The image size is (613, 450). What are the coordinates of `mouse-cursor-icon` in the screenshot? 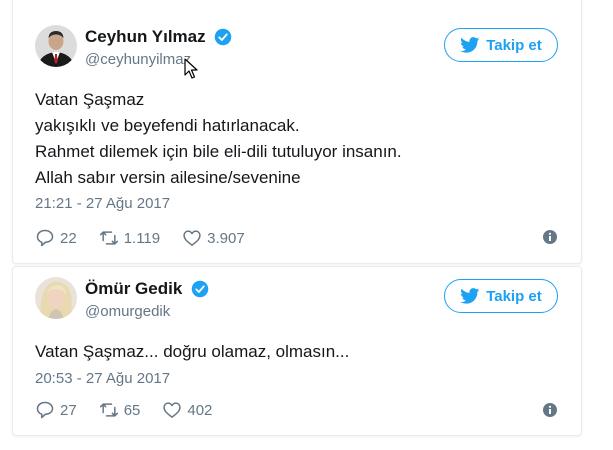 It's located at (191, 68).